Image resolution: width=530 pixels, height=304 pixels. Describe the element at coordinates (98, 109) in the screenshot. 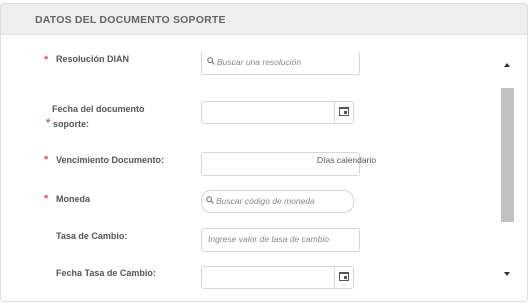

I see `fecha-documento-label-line1: Fecha del documento` at that location.